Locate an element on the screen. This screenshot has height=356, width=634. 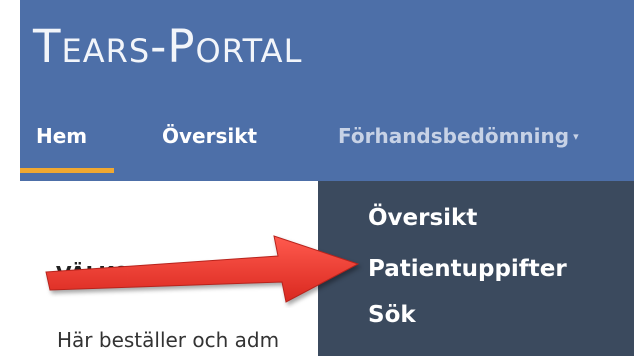
nav-item-assessment-dropdown: Förhandsbedömning ▾ is located at coordinates (458, 136).